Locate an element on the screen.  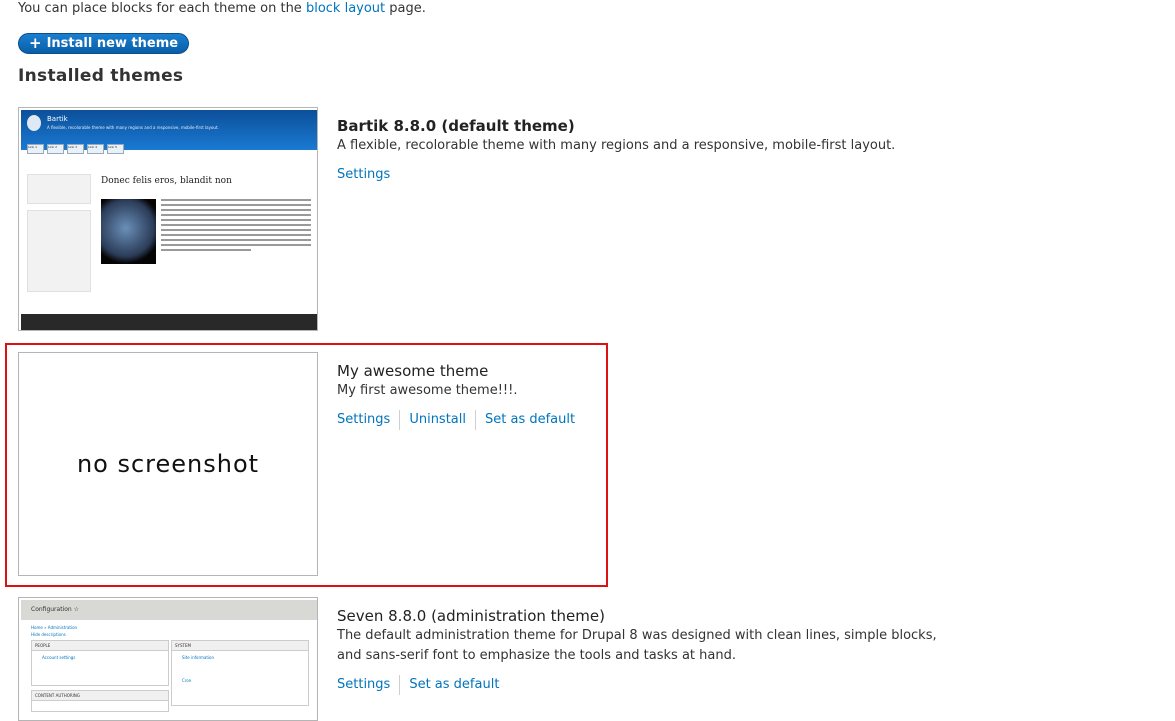
install-new-theme-button: + Install new theme is located at coordinates (103, 43).